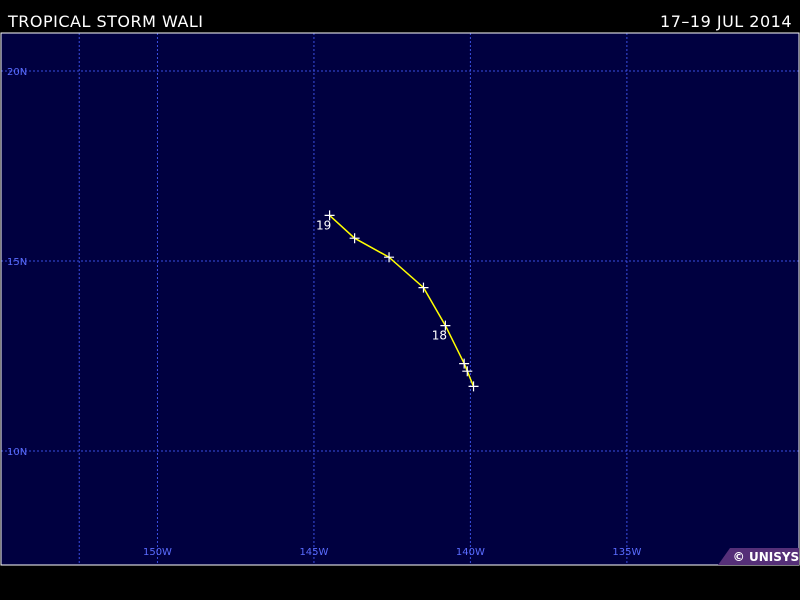  What do you see at coordinates (470, 552) in the screenshot?
I see `longitude-label: 140W` at bounding box center [470, 552].